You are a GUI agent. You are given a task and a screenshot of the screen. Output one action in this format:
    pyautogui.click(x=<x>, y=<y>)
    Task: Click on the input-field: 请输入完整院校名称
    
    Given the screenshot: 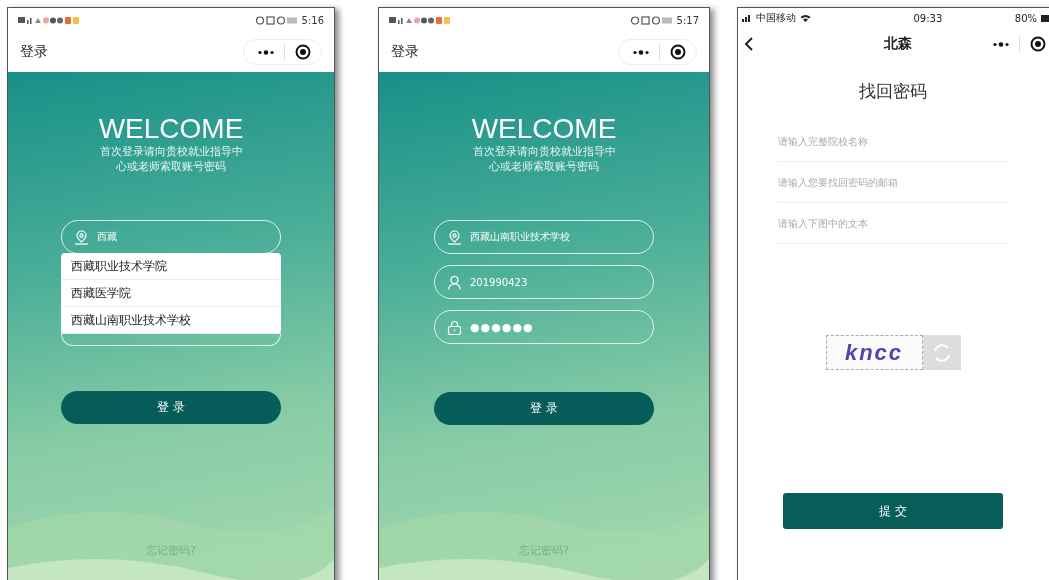 What is the action you would take?
    pyautogui.click(x=893, y=141)
    